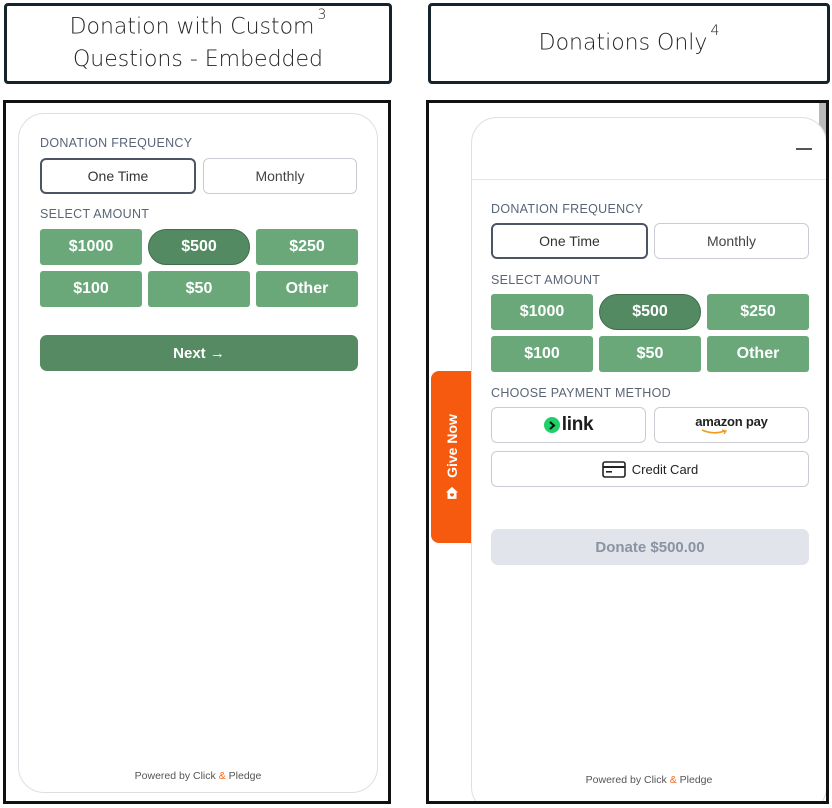  Describe the element at coordinates (551, 425) in the screenshot. I see `link-logo-icon` at that location.